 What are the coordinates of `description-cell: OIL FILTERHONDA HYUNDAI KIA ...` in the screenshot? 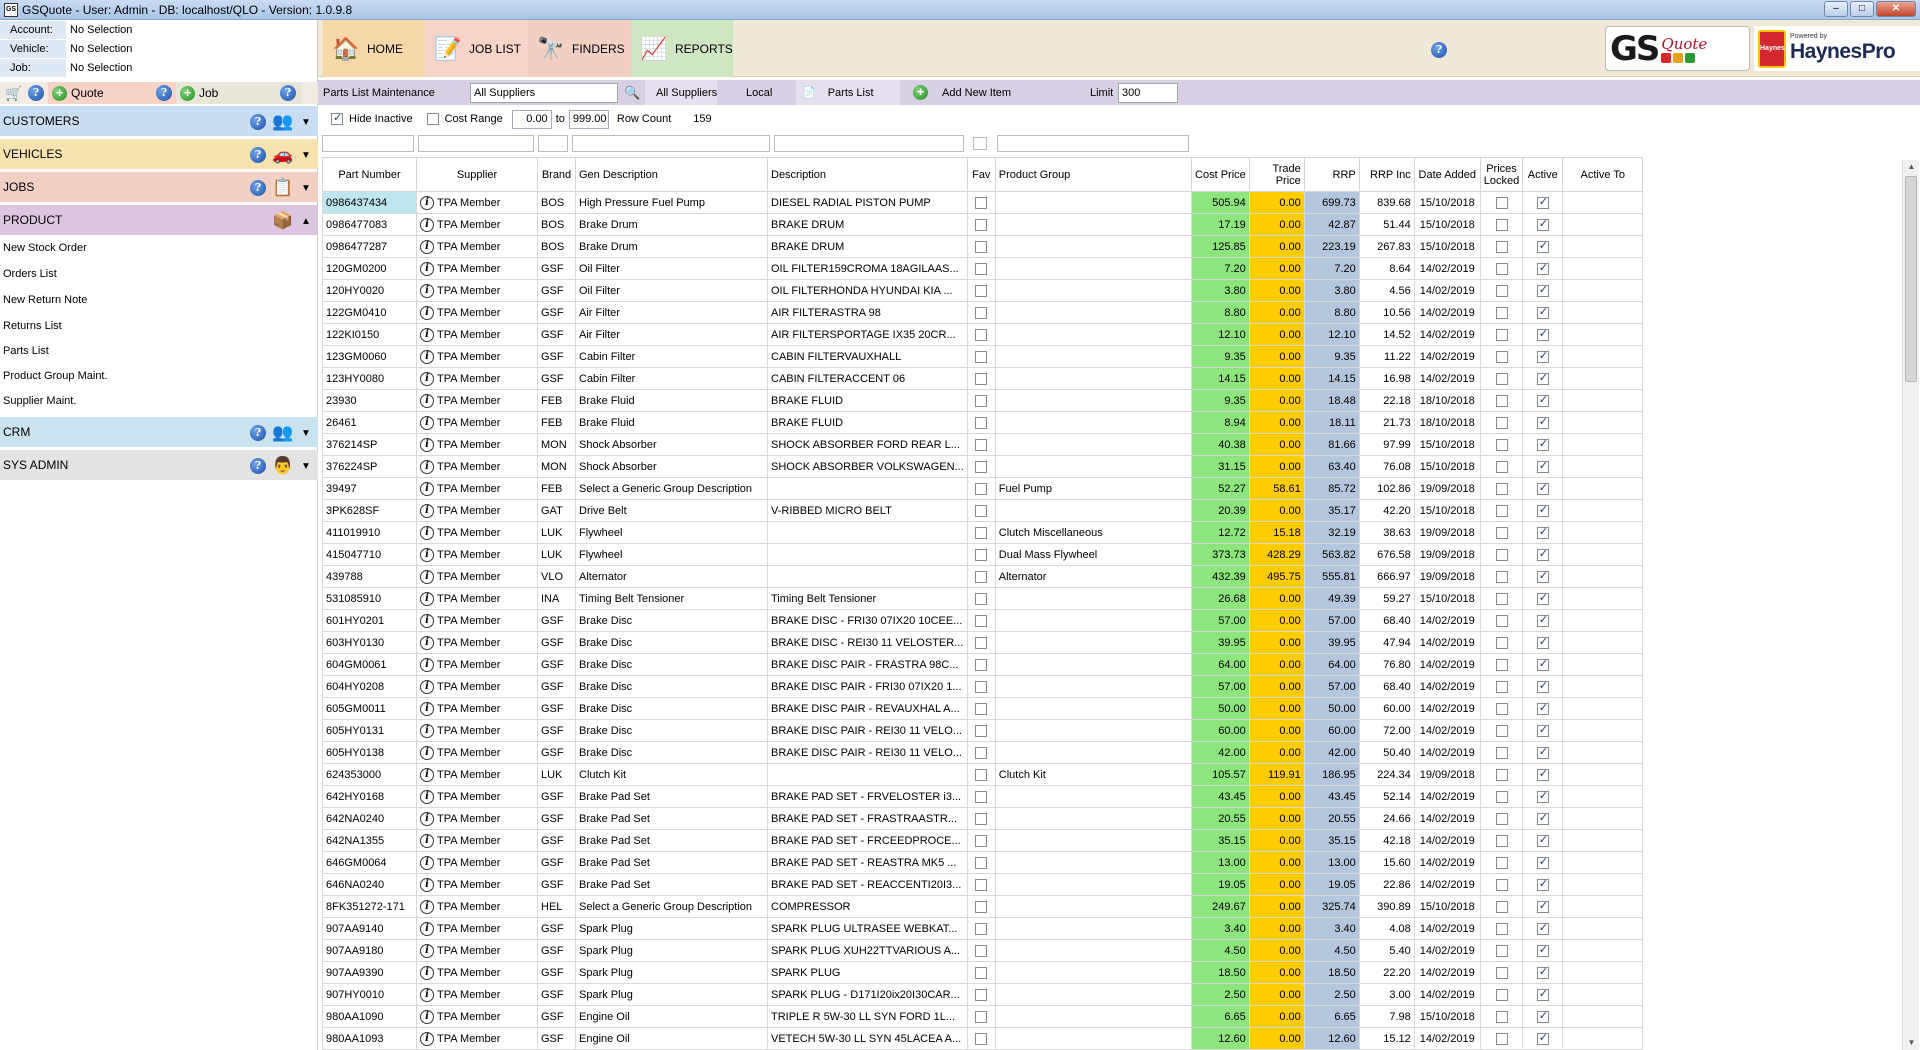 It's located at (867, 290).